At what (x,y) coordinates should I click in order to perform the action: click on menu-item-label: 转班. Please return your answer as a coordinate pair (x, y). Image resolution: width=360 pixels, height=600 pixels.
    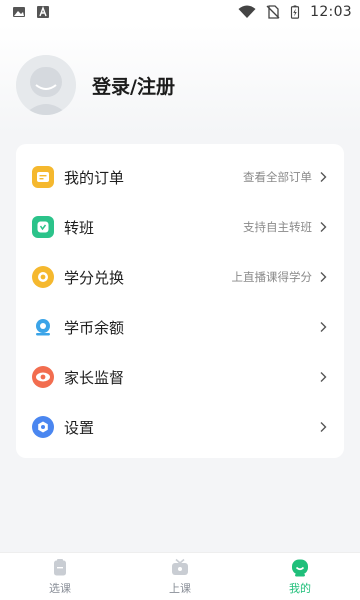
    Looking at the image, I should click on (79, 227).